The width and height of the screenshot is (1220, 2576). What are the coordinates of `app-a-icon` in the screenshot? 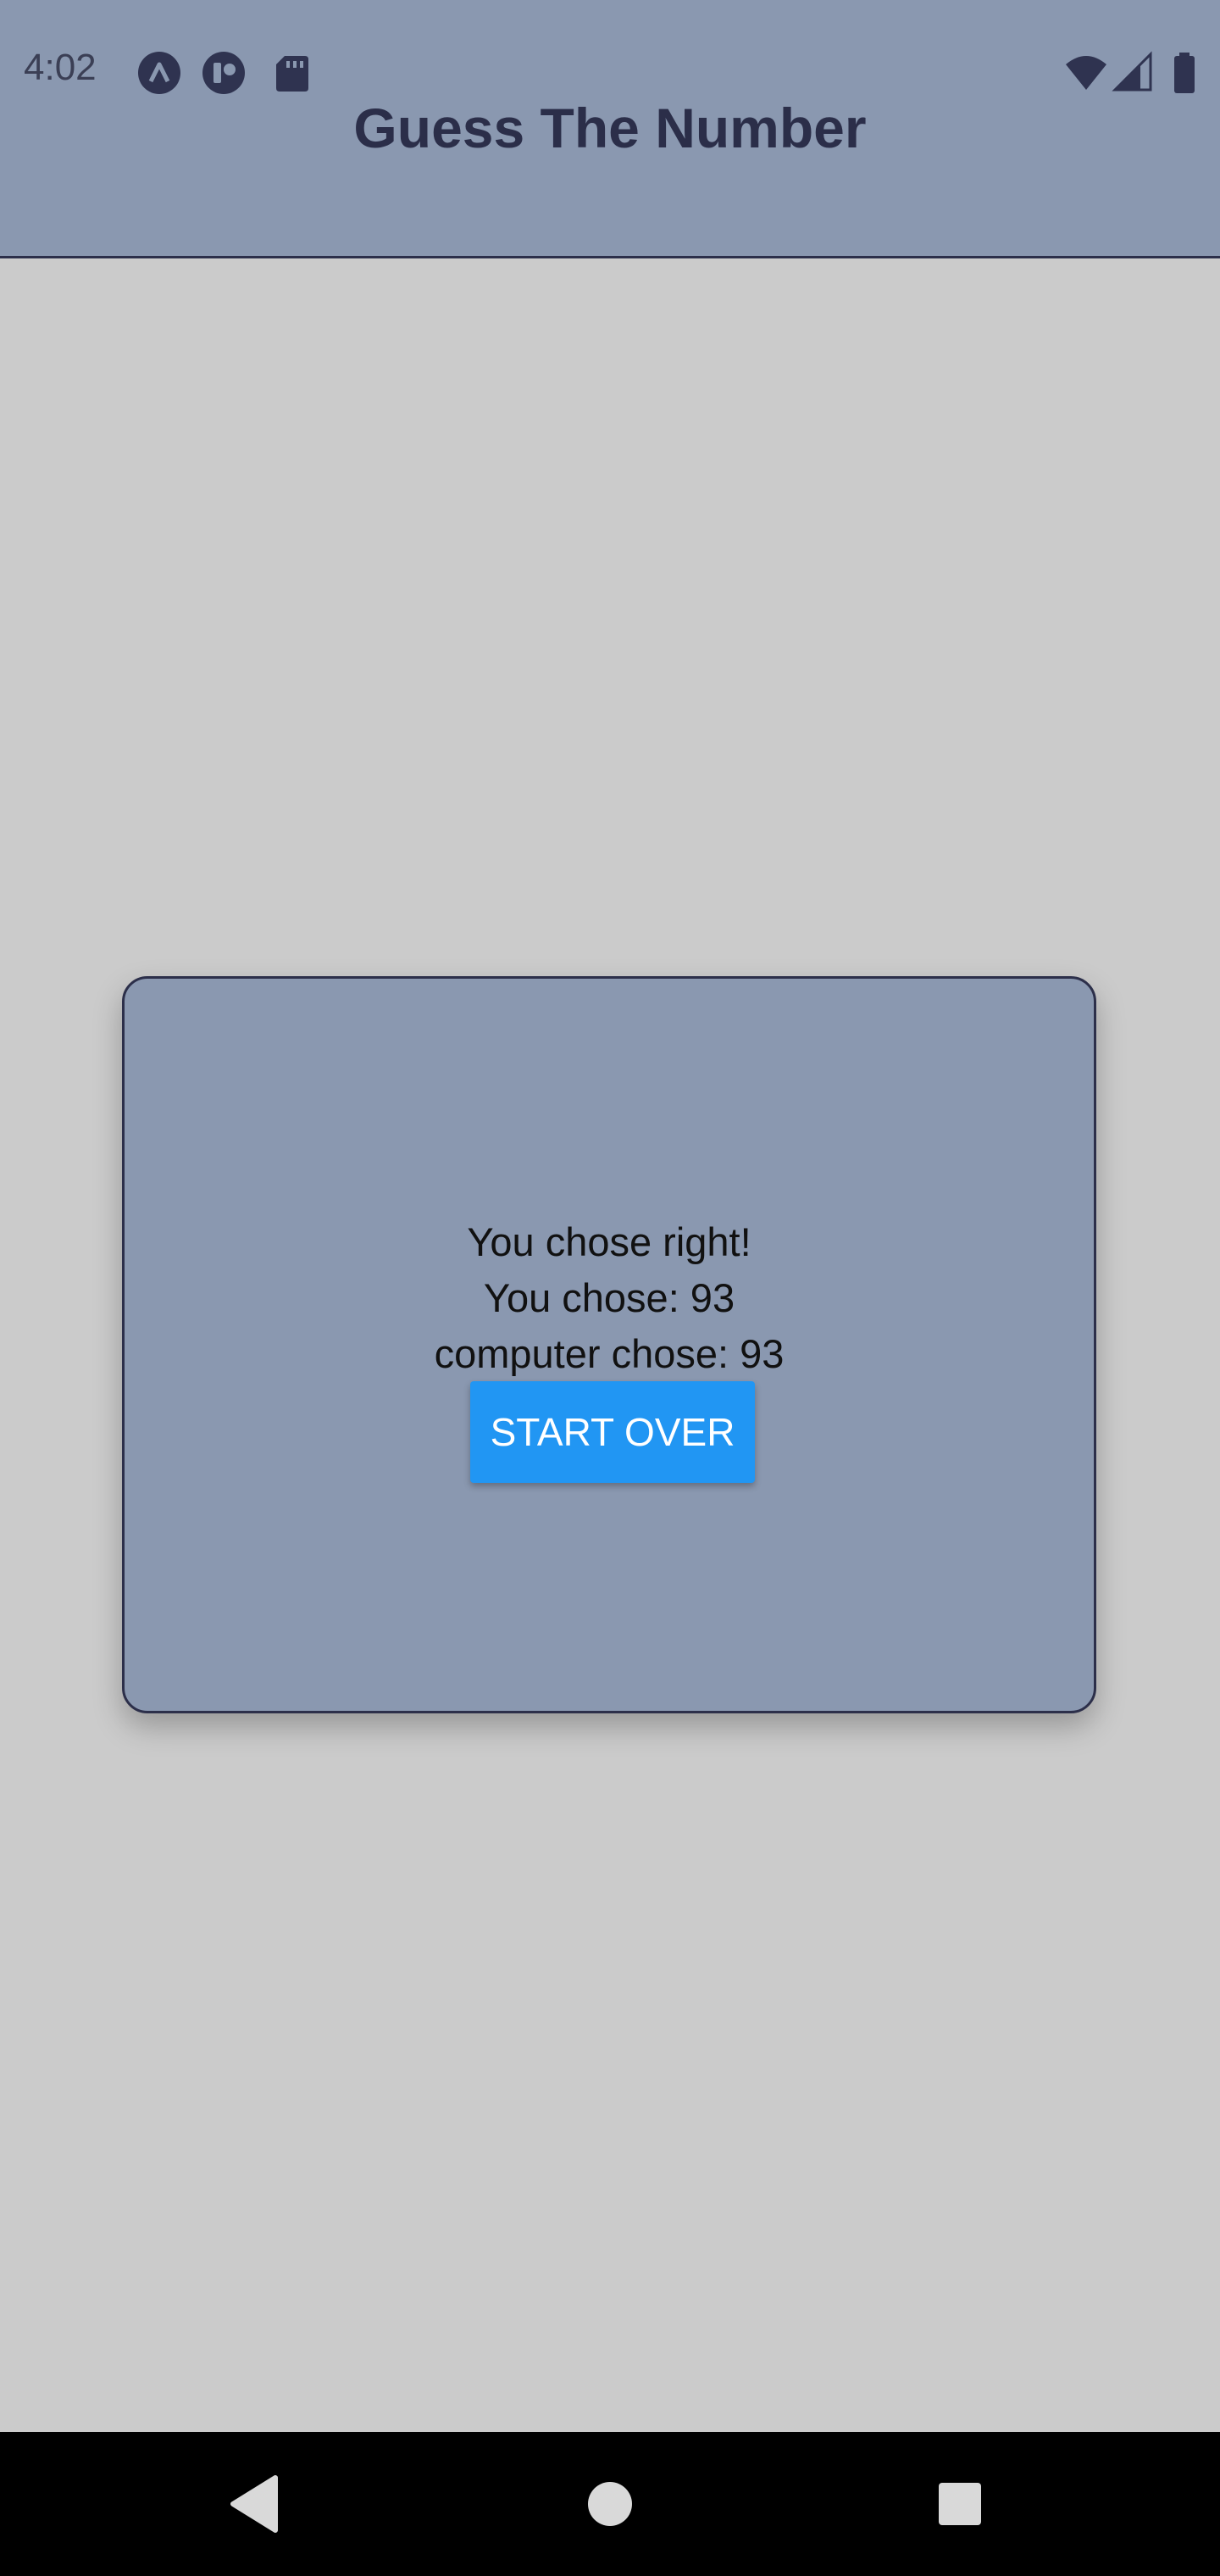 It's located at (159, 73).